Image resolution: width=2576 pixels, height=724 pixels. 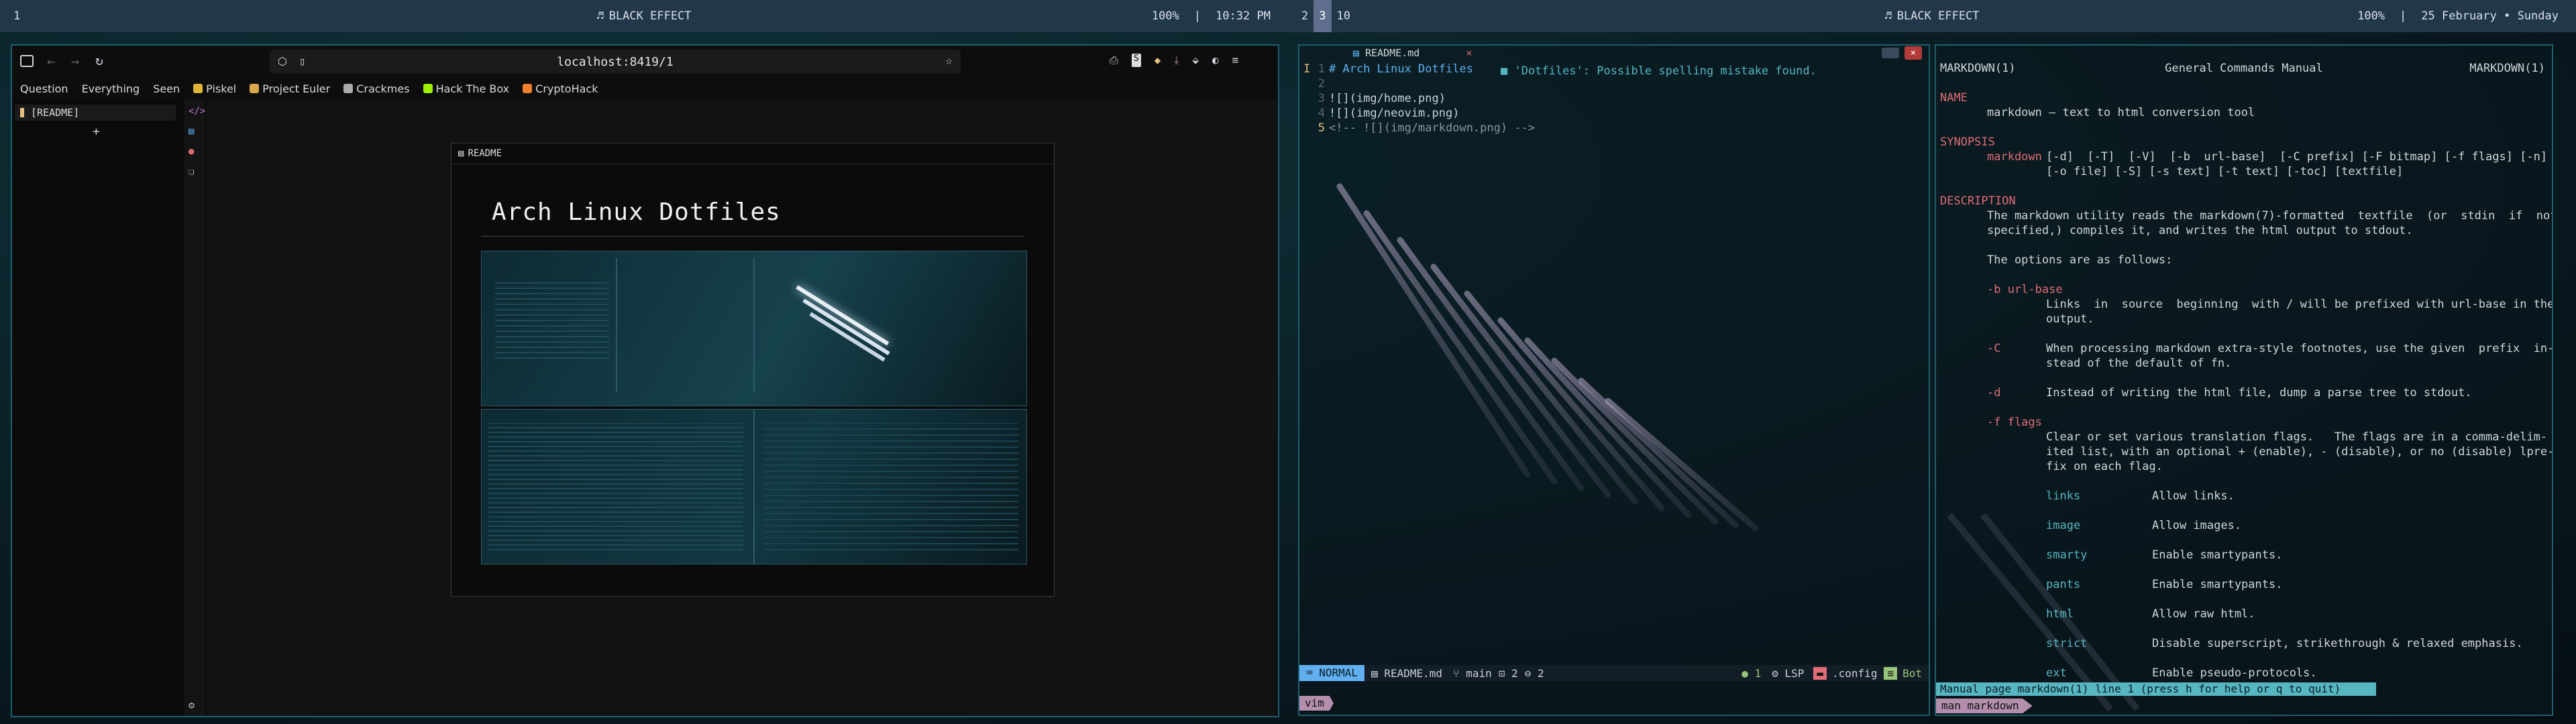 What do you see at coordinates (1235, 60) in the screenshot?
I see `menu-icon: ≡` at bounding box center [1235, 60].